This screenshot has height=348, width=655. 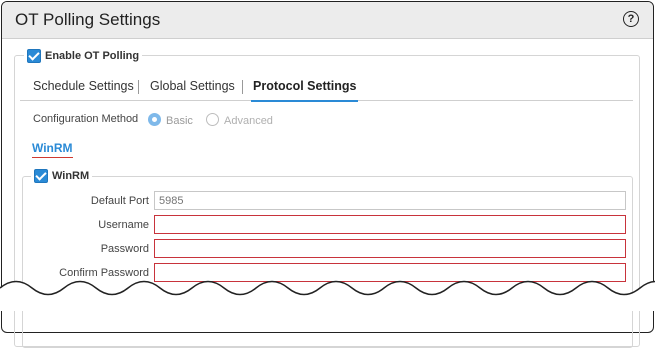 What do you see at coordinates (304, 90) in the screenshot?
I see `tab-protocol-settings: Protocol Settings` at bounding box center [304, 90].